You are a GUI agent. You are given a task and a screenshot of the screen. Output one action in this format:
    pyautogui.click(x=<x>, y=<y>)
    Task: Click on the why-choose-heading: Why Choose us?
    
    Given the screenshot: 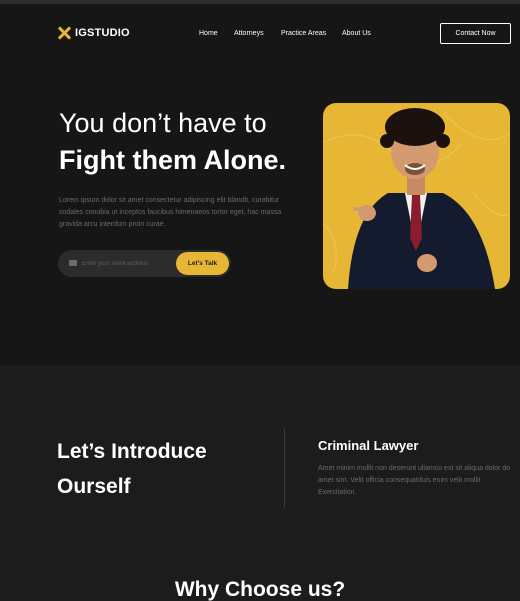 What is the action you would take?
    pyautogui.click(x=260, y=589)
    